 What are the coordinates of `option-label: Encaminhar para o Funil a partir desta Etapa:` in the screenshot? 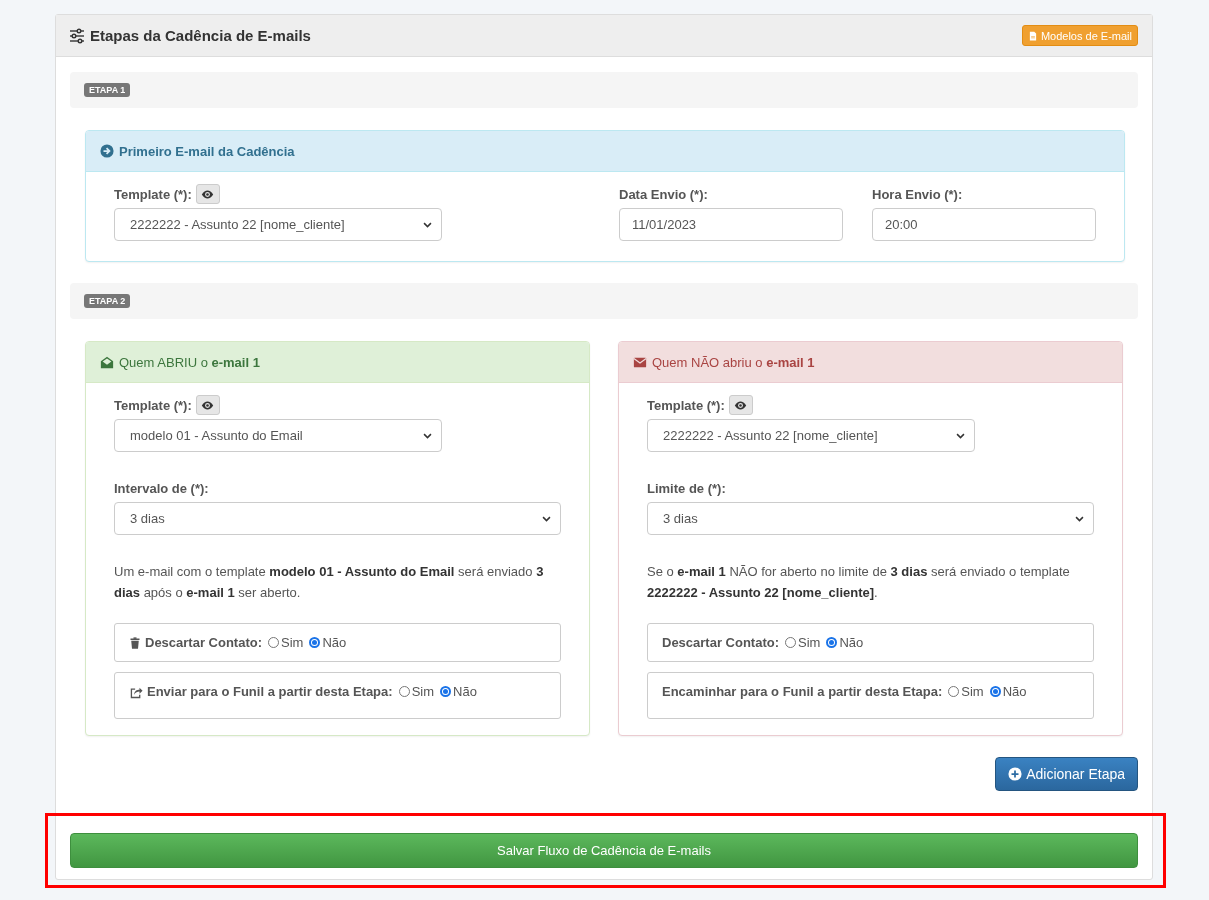 It's located at (802, 691).